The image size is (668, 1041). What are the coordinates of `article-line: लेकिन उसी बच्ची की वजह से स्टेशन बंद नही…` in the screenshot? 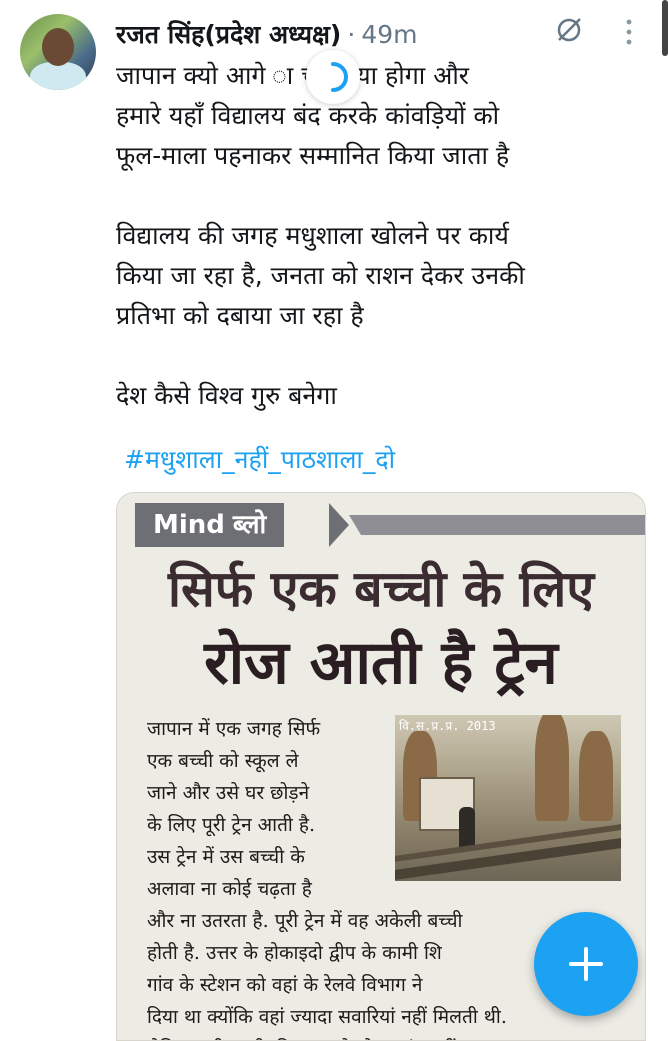 It's located at (382, 1036).